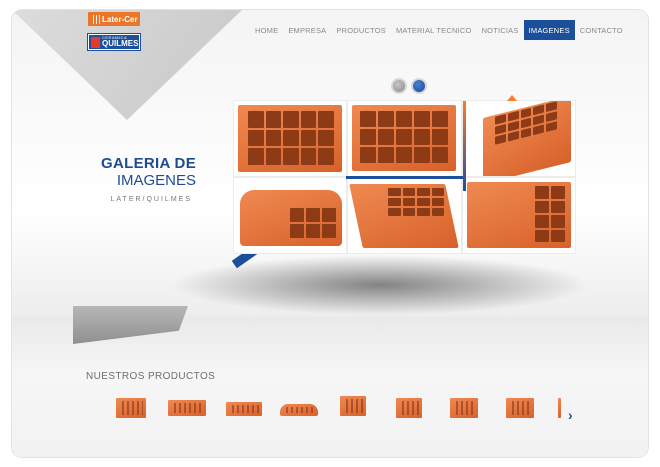  I want to click on decorative-triangle, so click(127, 65).